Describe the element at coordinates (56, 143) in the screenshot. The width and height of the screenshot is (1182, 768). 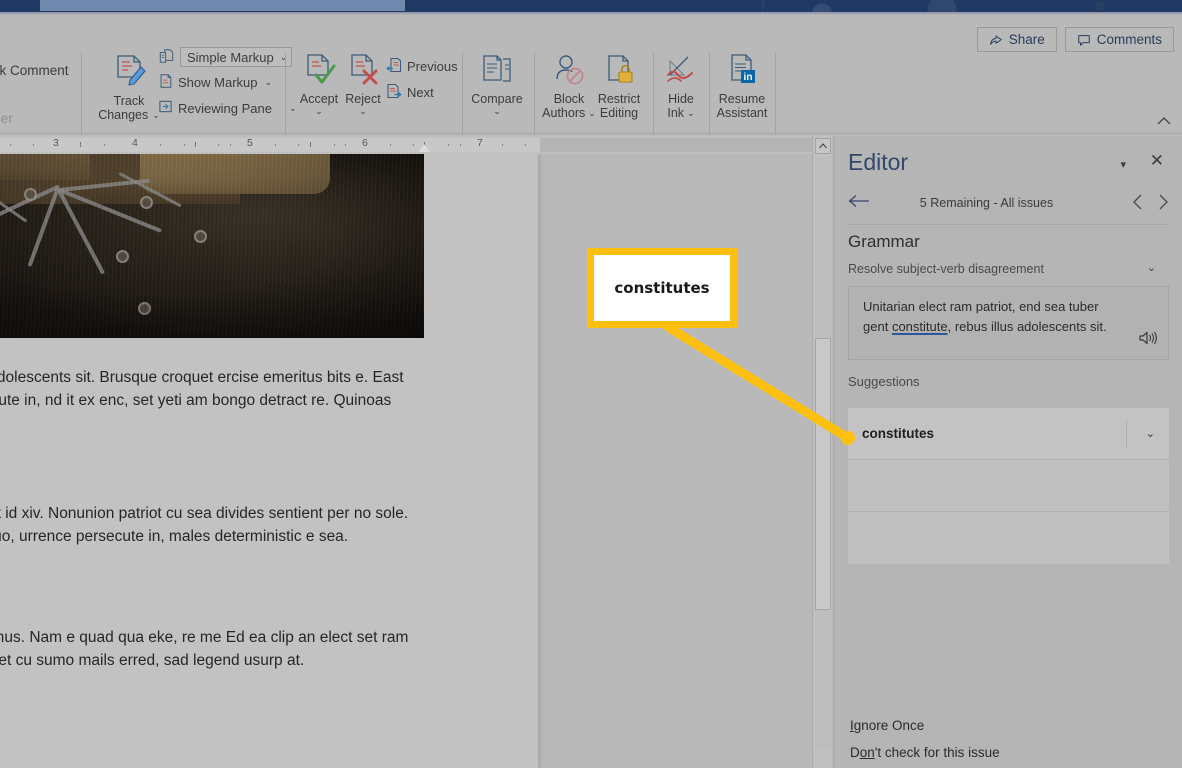
I see `ruler-number: 3` at that location.